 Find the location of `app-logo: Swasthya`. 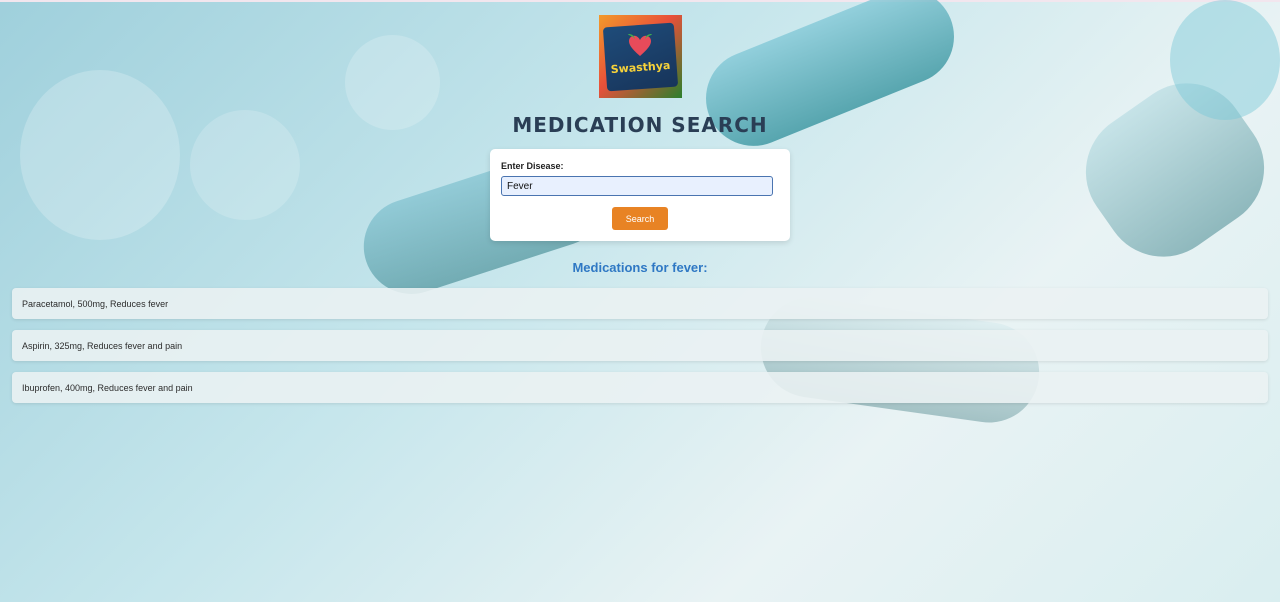

app-logo: Swasthya is located at coordinates (640, 56).